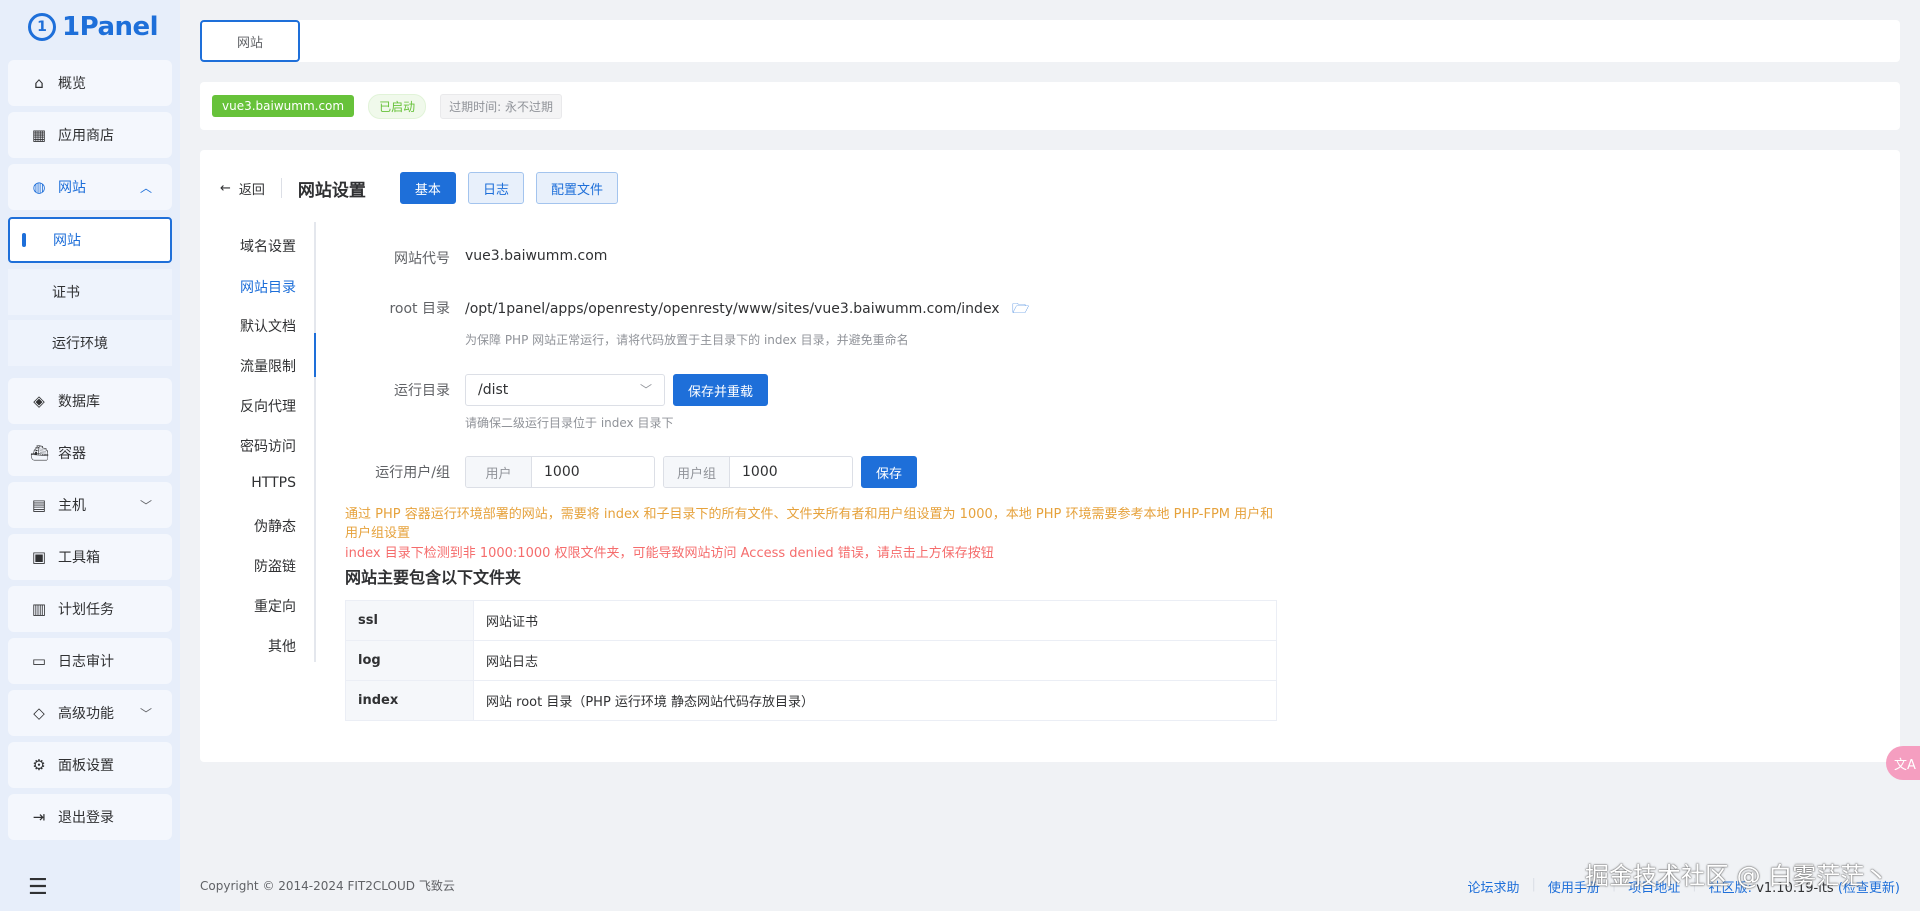  I want to click on group-input: 1000, so click(791, 472).